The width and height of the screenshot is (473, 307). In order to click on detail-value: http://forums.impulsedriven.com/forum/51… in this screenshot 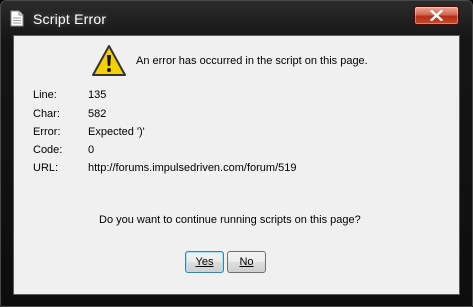, I will do `click(192, 168)`.